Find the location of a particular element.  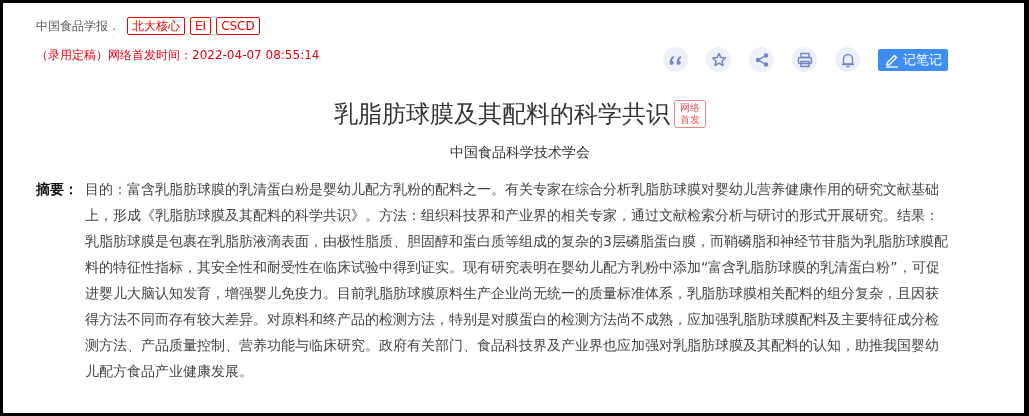

share-icon-button is located at coordinates (761, 59).